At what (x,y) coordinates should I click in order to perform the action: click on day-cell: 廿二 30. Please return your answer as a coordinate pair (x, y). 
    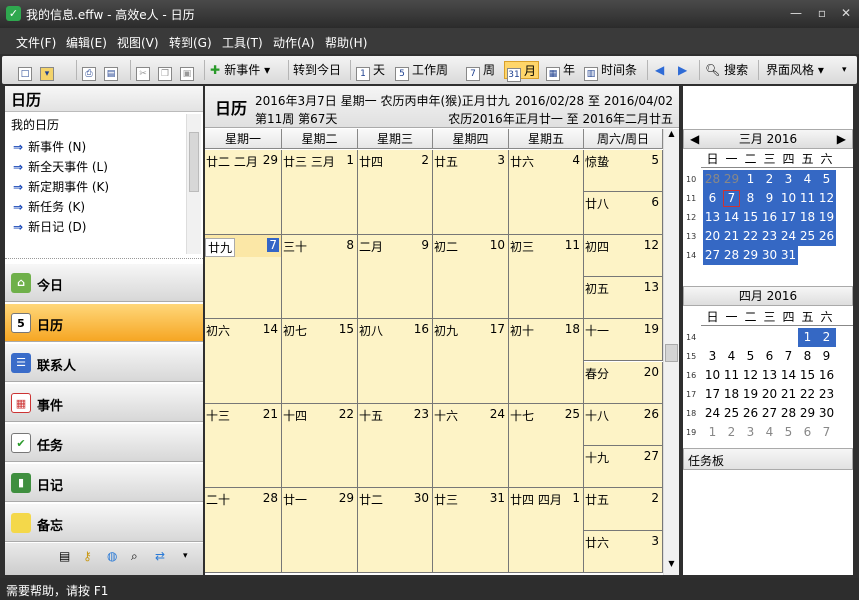
    Looking at the image, I should click on (395, 530).